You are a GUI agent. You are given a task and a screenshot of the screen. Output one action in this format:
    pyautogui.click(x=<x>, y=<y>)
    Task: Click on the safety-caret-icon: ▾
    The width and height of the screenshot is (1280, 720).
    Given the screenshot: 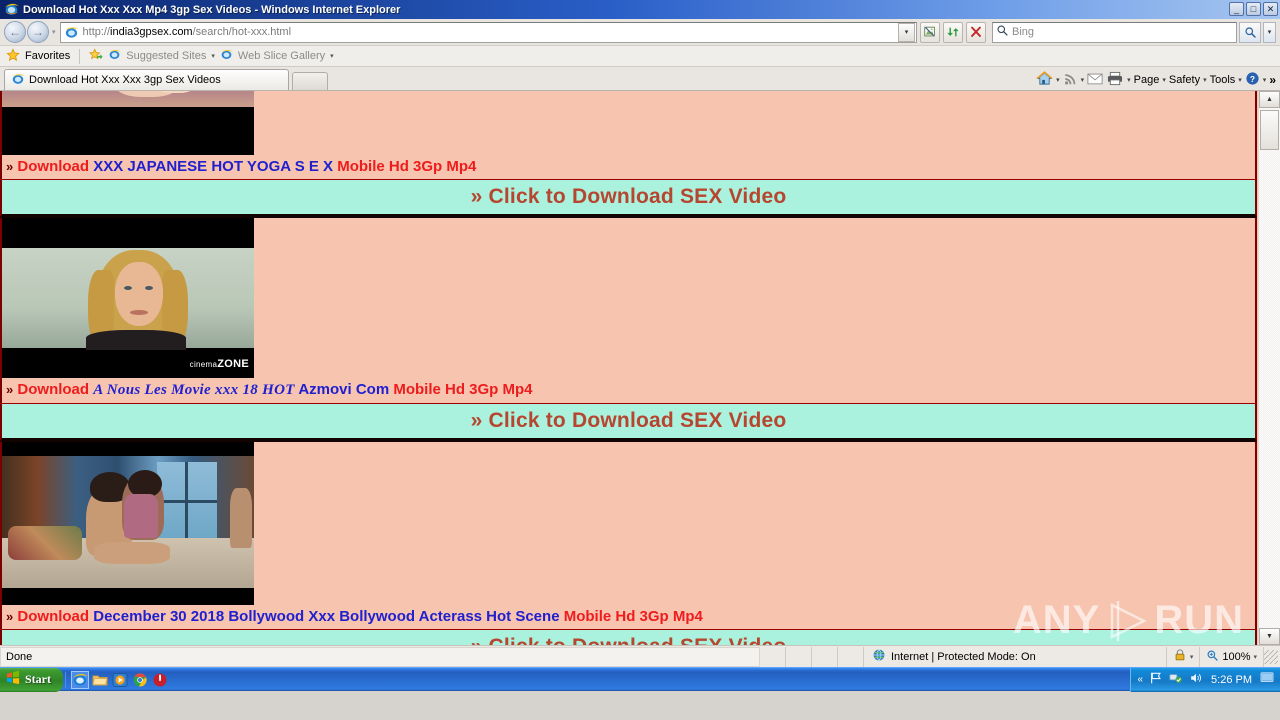 What is the action you would take?
    pyautogui.click(x=1205, y=80)
    